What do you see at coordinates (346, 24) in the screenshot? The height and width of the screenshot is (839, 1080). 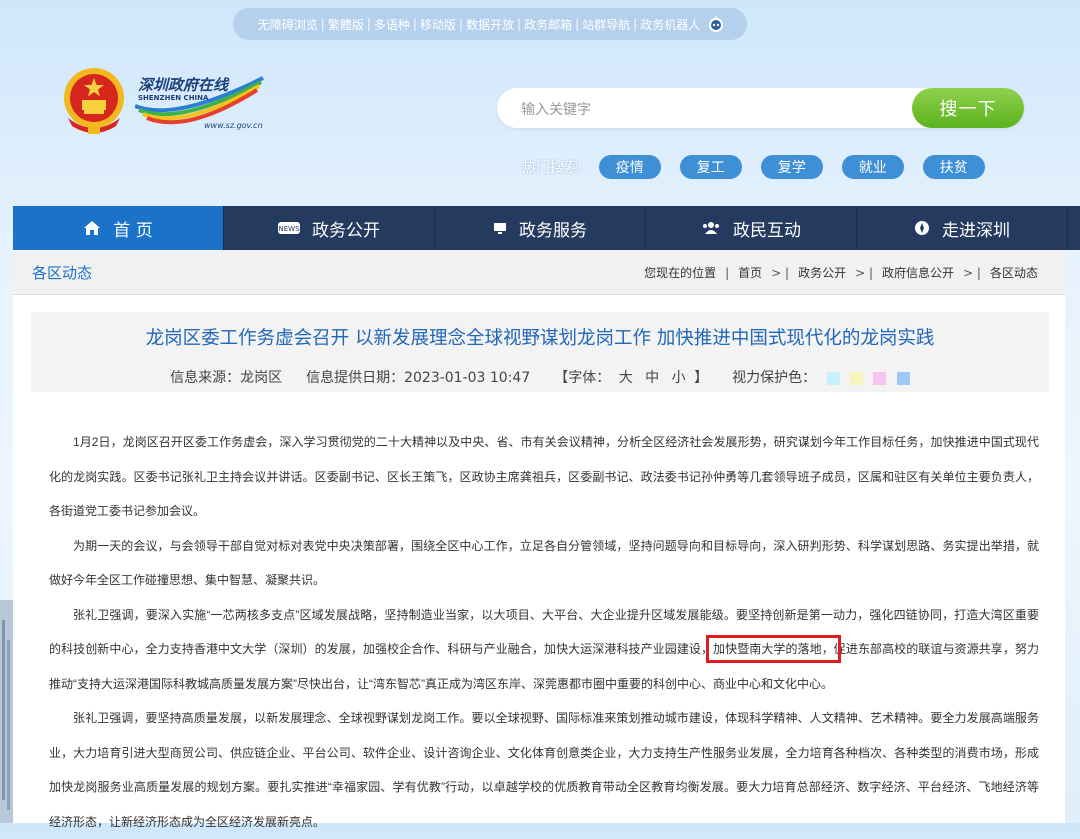 I see `traditional-chinese-link: 繁體版` at bounding box center [346, 24].